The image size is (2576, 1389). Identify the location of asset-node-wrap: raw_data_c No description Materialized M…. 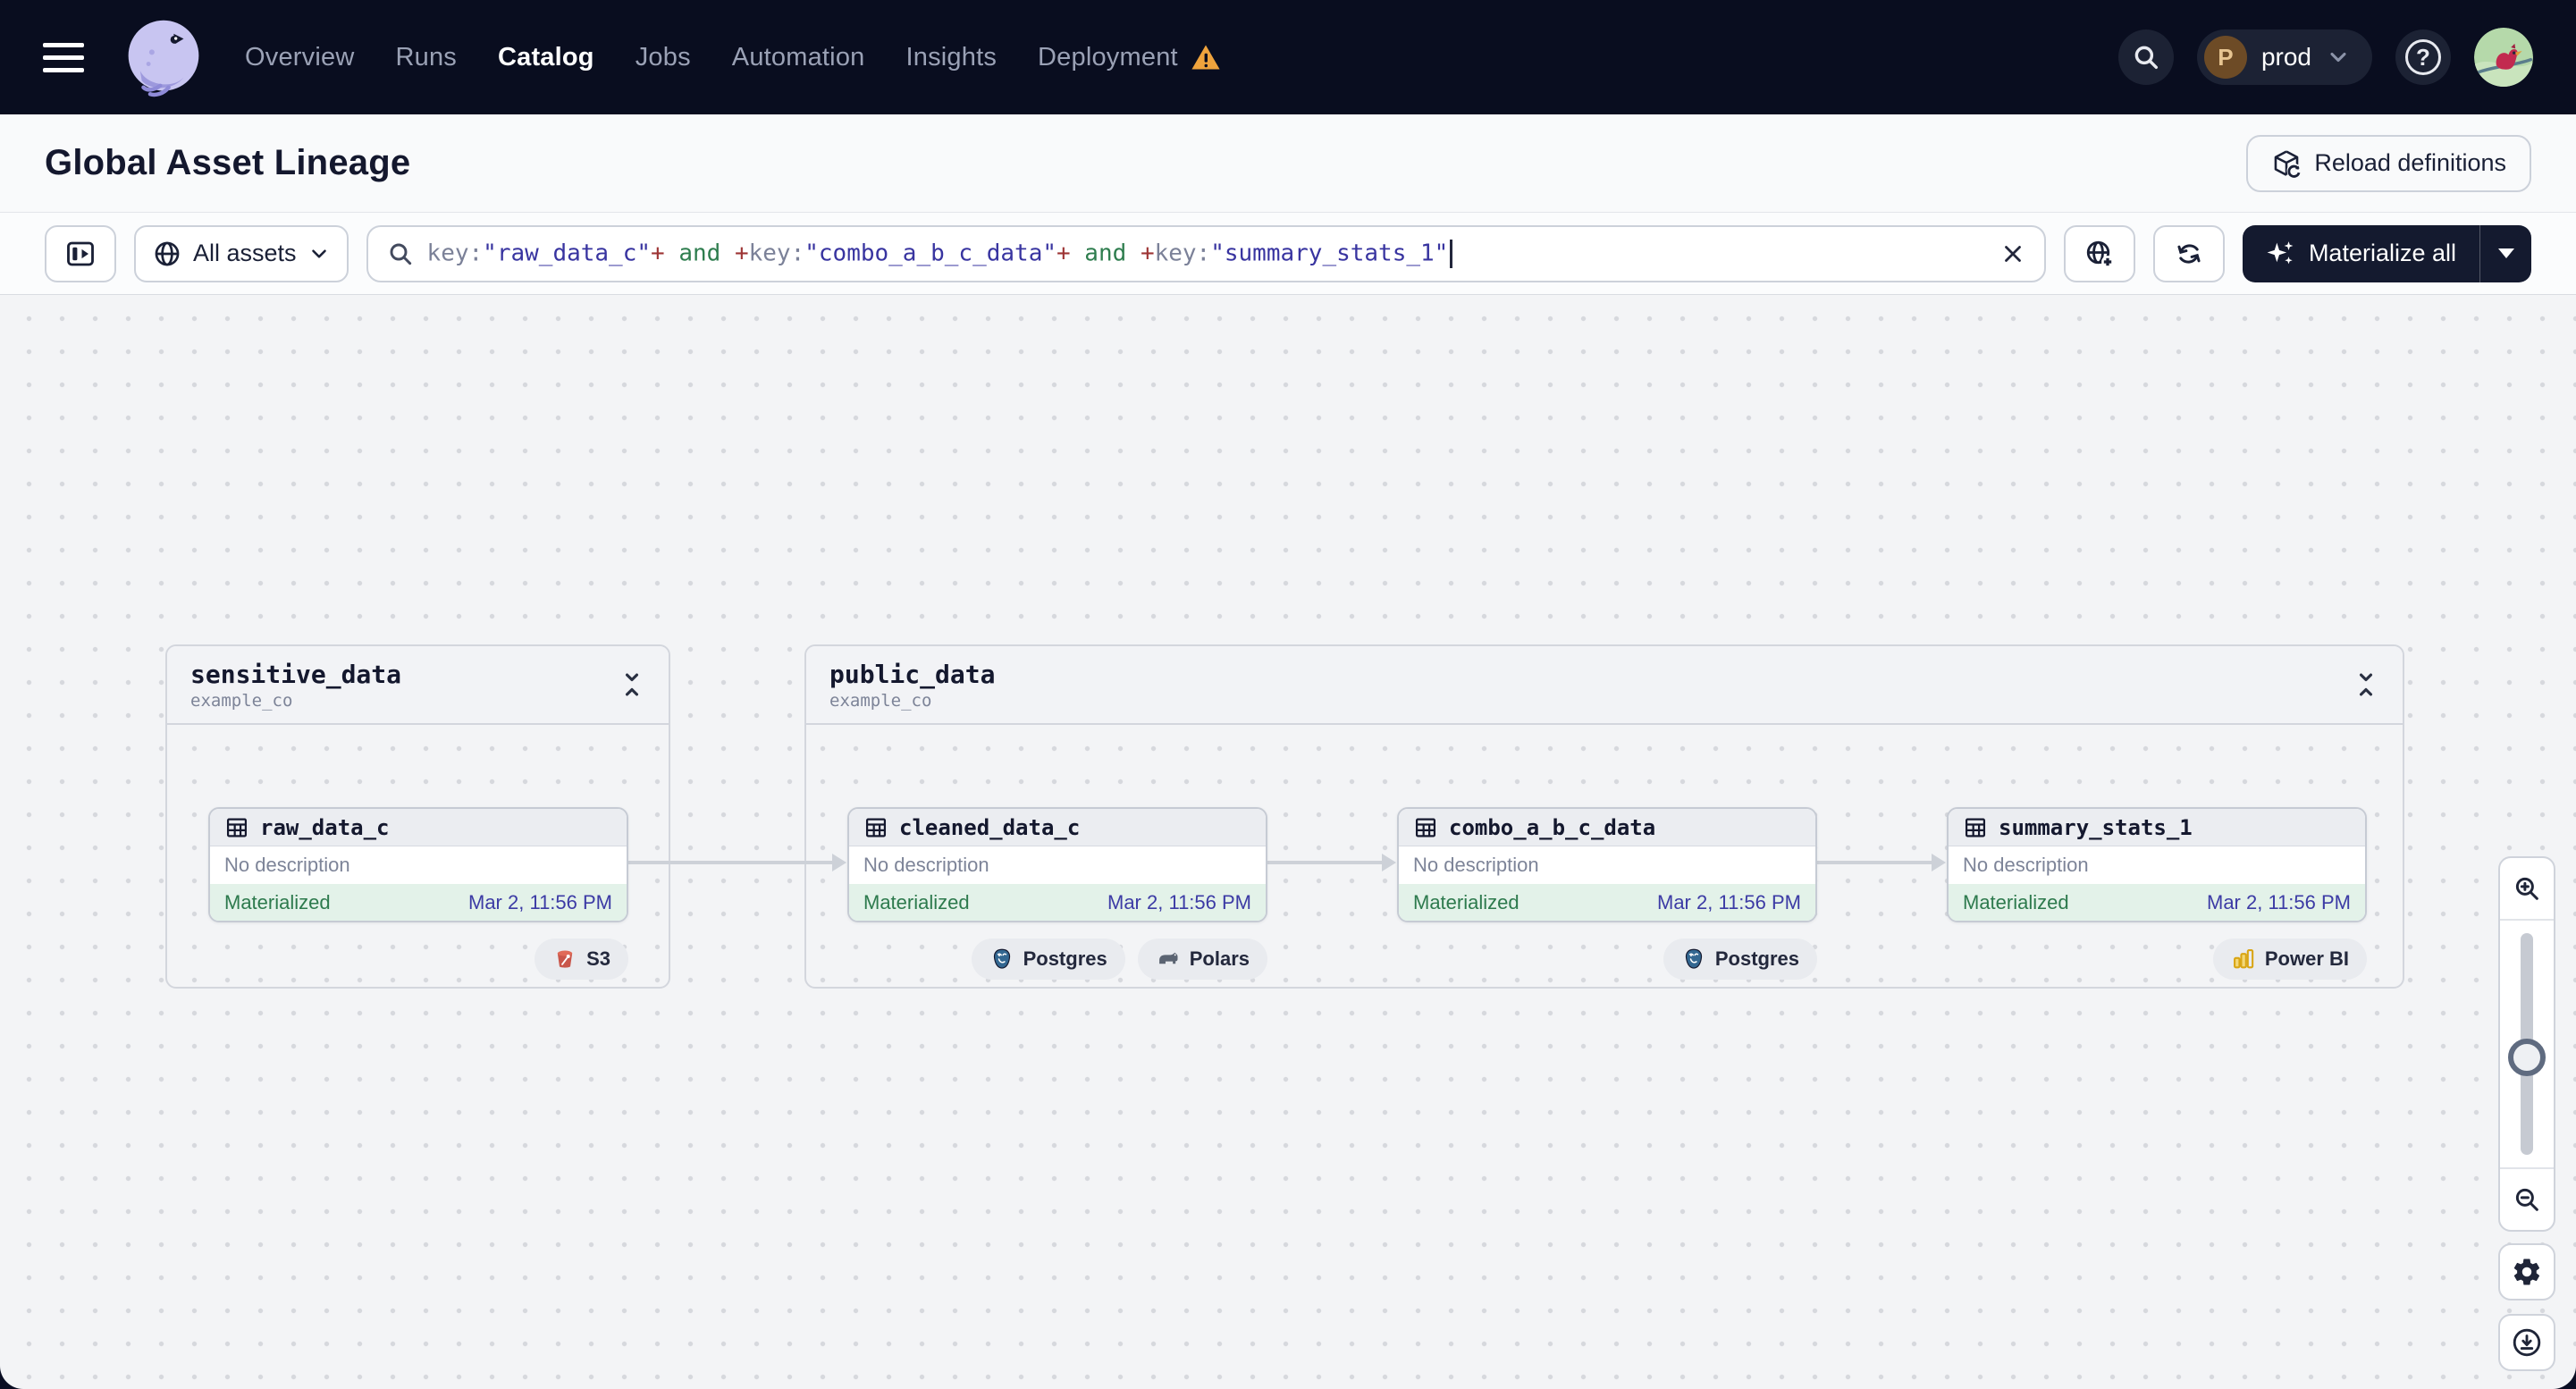
(418, 893).